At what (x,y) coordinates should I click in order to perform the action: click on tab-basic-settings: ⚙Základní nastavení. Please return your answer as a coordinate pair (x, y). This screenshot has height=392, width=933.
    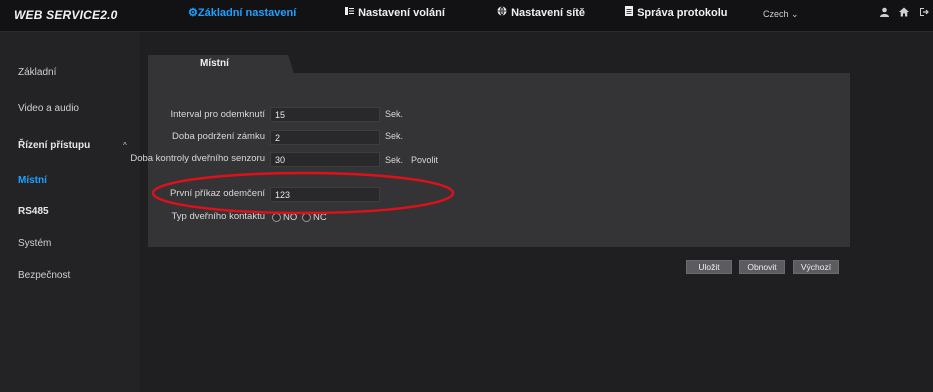
    Looking at the image, I should click on (242, 12).